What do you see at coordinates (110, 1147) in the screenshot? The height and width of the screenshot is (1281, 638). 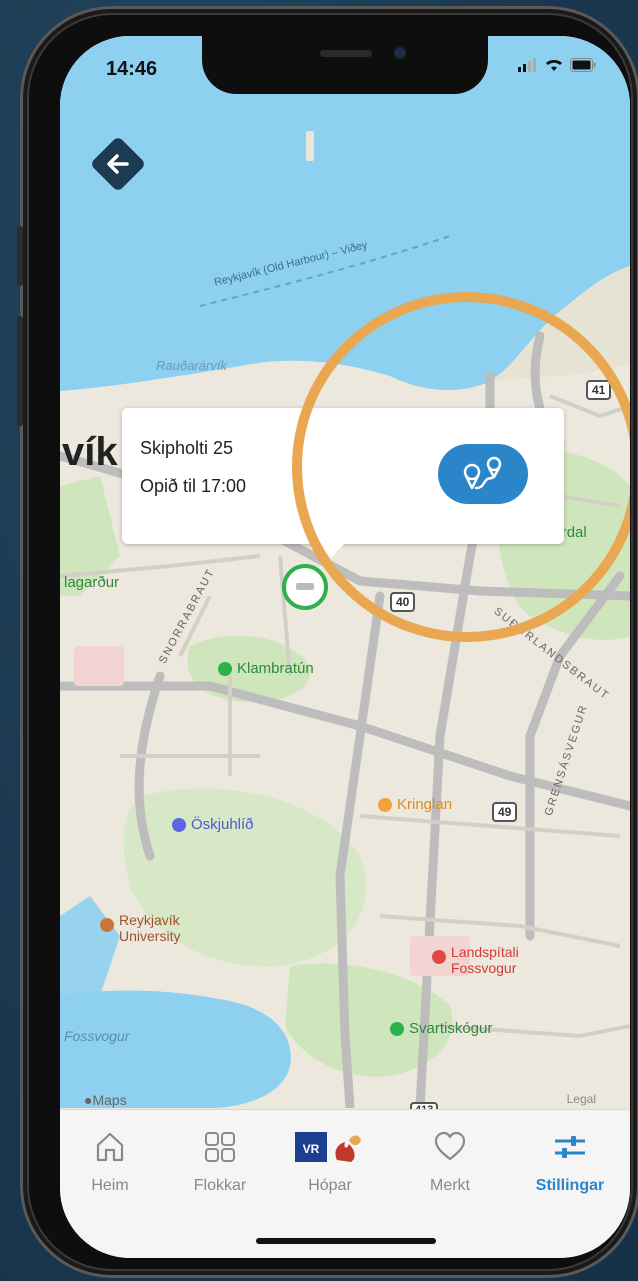 I see `home-icon` at bounding box center [110, 1147].